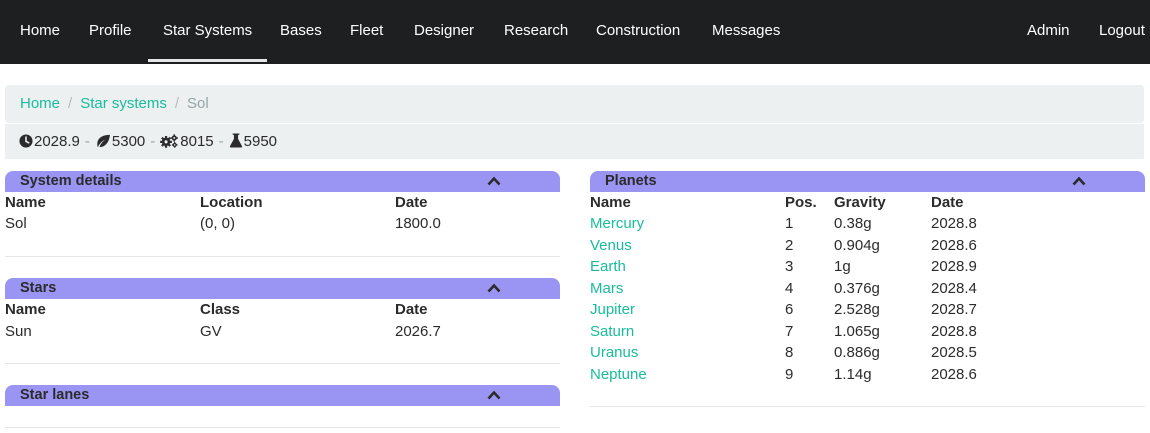 This screenshot has height=433, width=1150. What do you see at coordinates (169, 141) in the screenshot?
I see `gears-icon` at bounding box center [169, 141].